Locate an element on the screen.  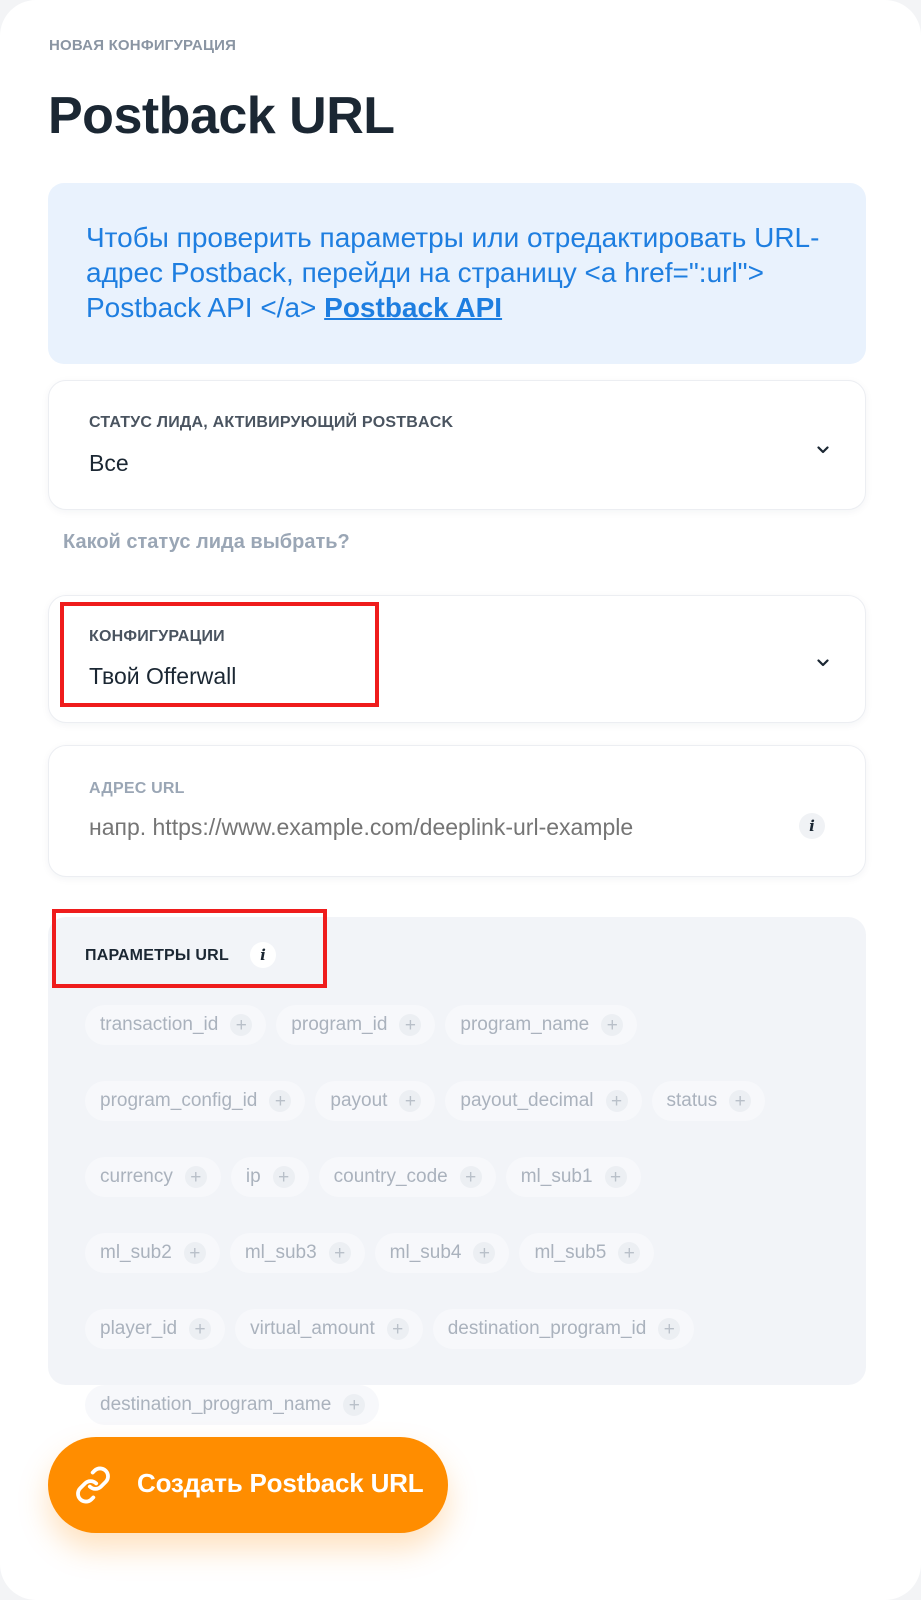
parameter-chip-label: ml_sub1 is located at coordinates (556, 1176).